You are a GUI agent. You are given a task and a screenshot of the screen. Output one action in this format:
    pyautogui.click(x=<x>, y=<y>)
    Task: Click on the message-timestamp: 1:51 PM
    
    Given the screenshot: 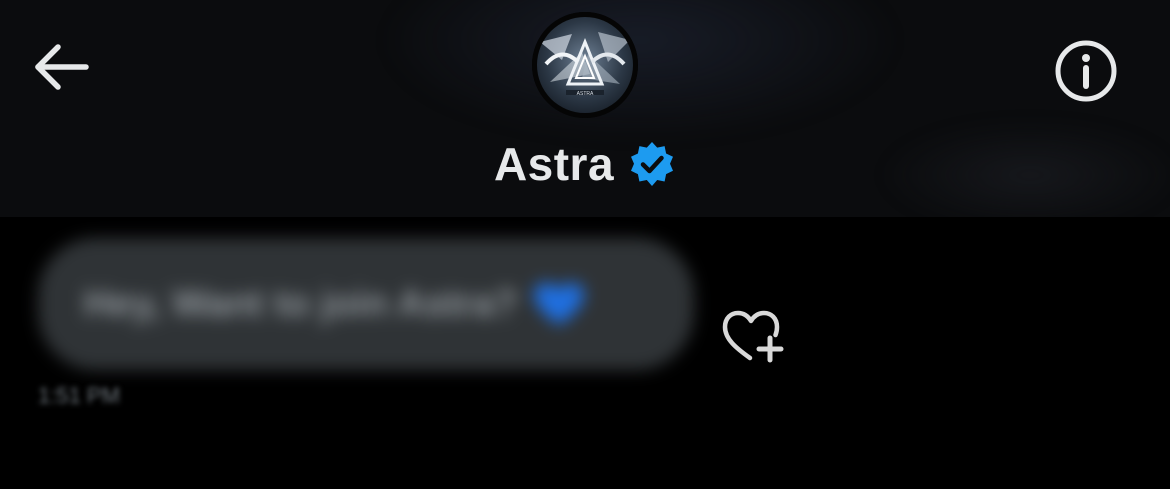 What is the action you would take?
    pyautogui.click(x=79, y=395)
    